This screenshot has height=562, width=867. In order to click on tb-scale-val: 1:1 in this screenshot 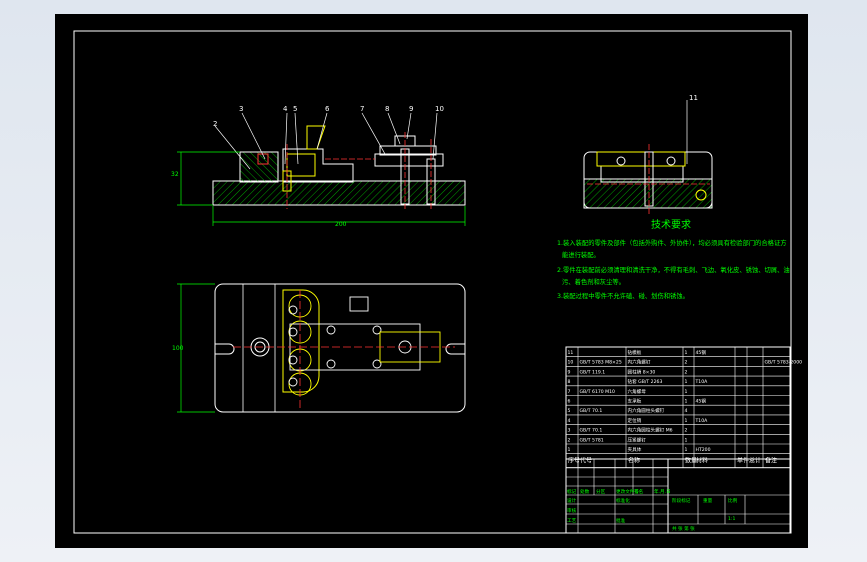, I will do `click(731, 519)`.